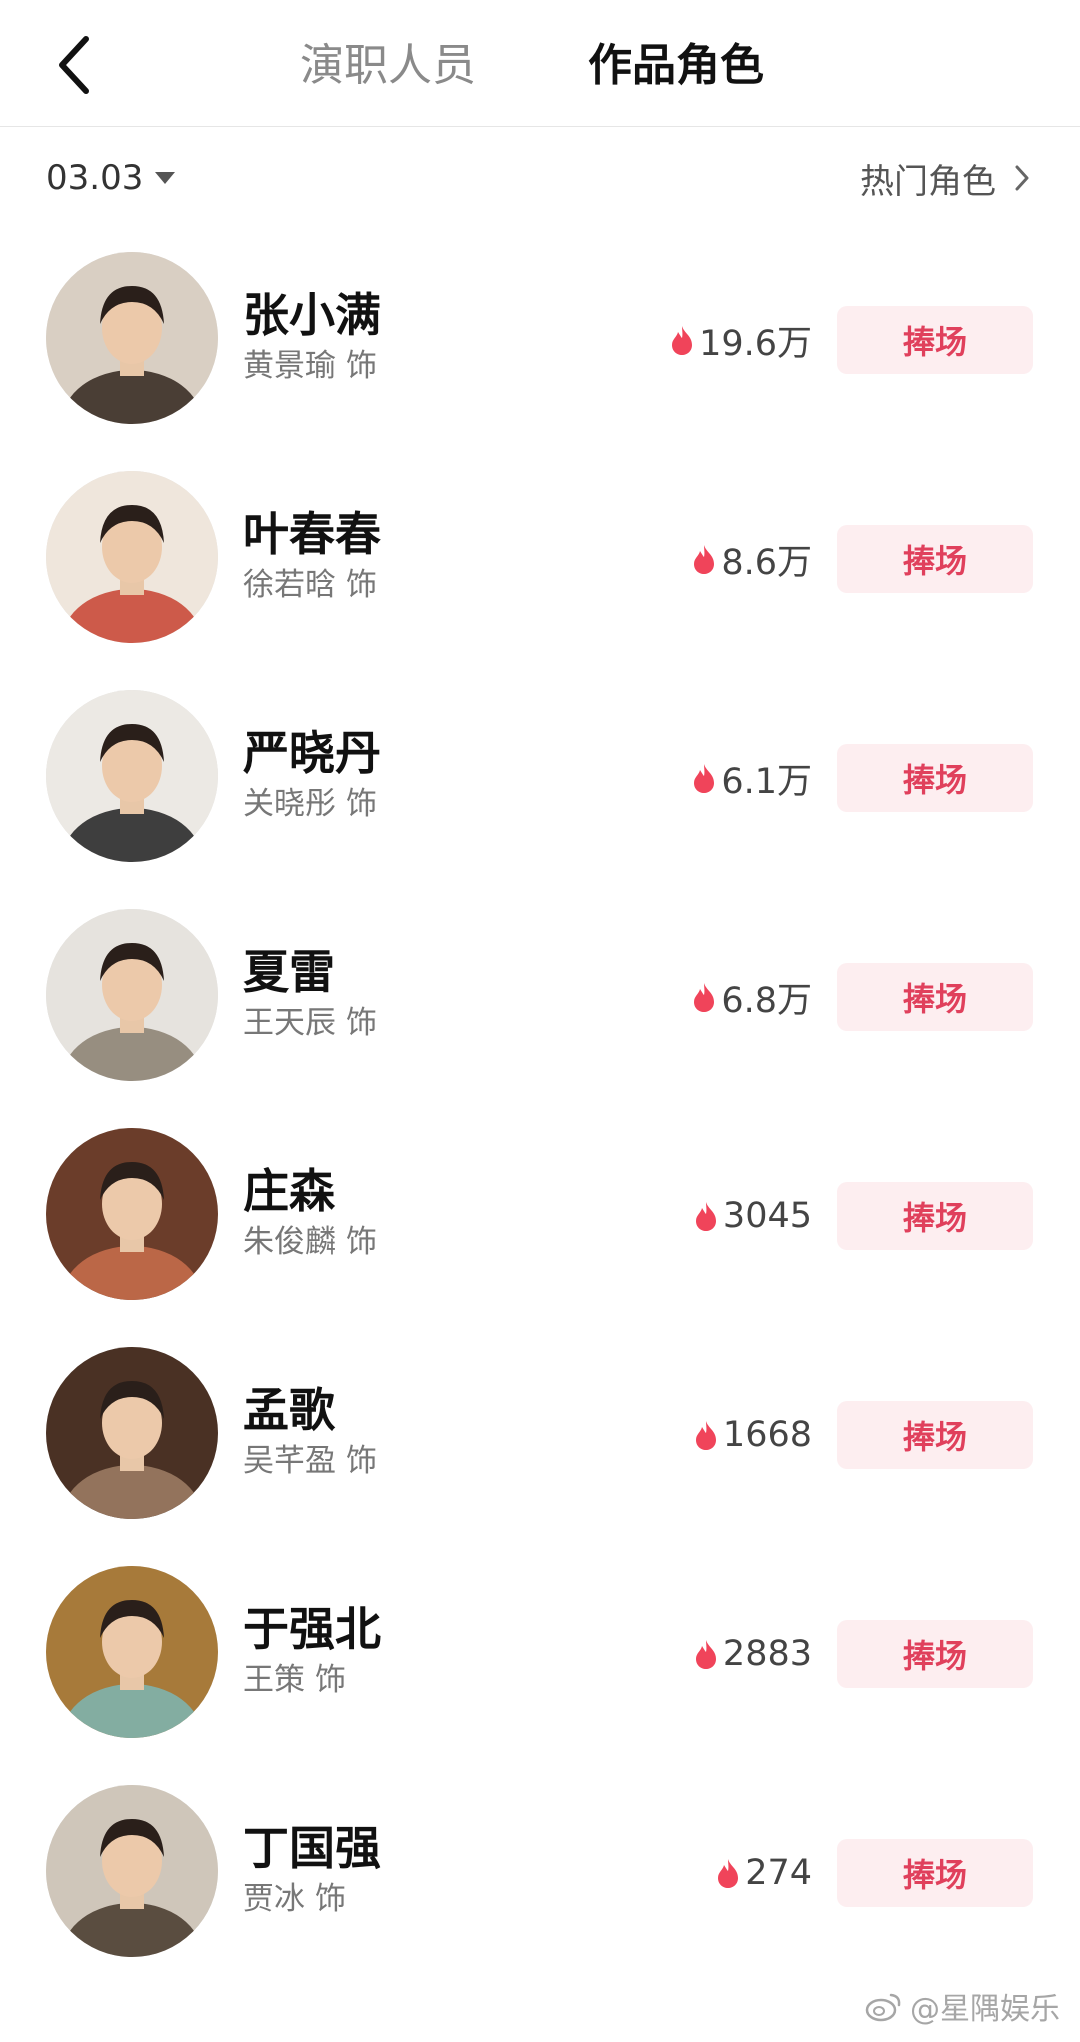  Describe the element at coordinates (778, 1873) in the screenshot. I see `heat-value: 274` at that location.